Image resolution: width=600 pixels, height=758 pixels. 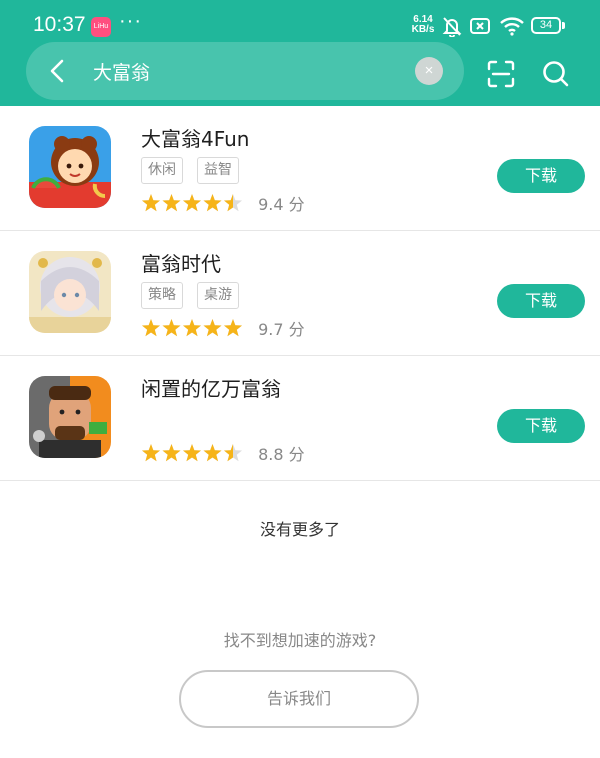 I want to click on tag-list: 策略 桌游, so click(x=197, y=295).